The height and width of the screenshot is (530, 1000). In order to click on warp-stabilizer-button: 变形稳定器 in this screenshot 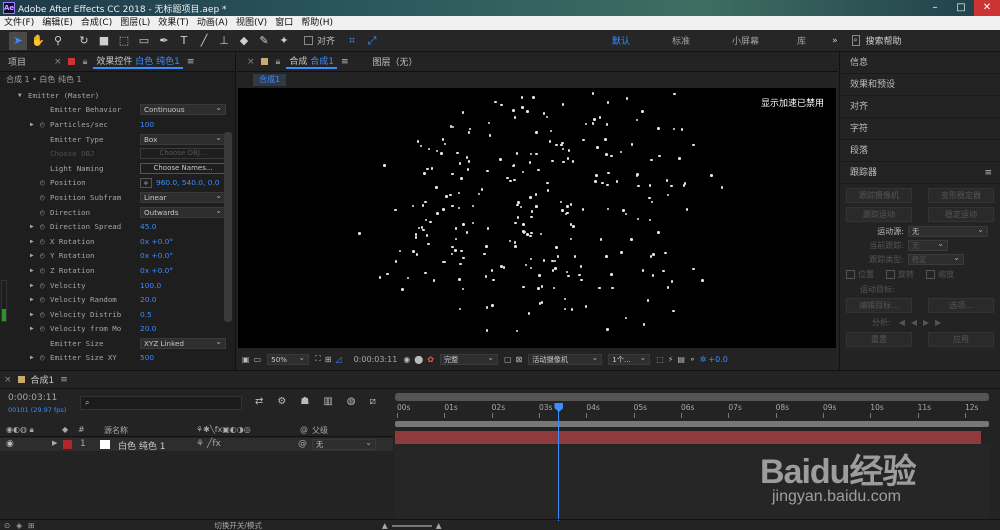, I will do `click(961, 195)`.